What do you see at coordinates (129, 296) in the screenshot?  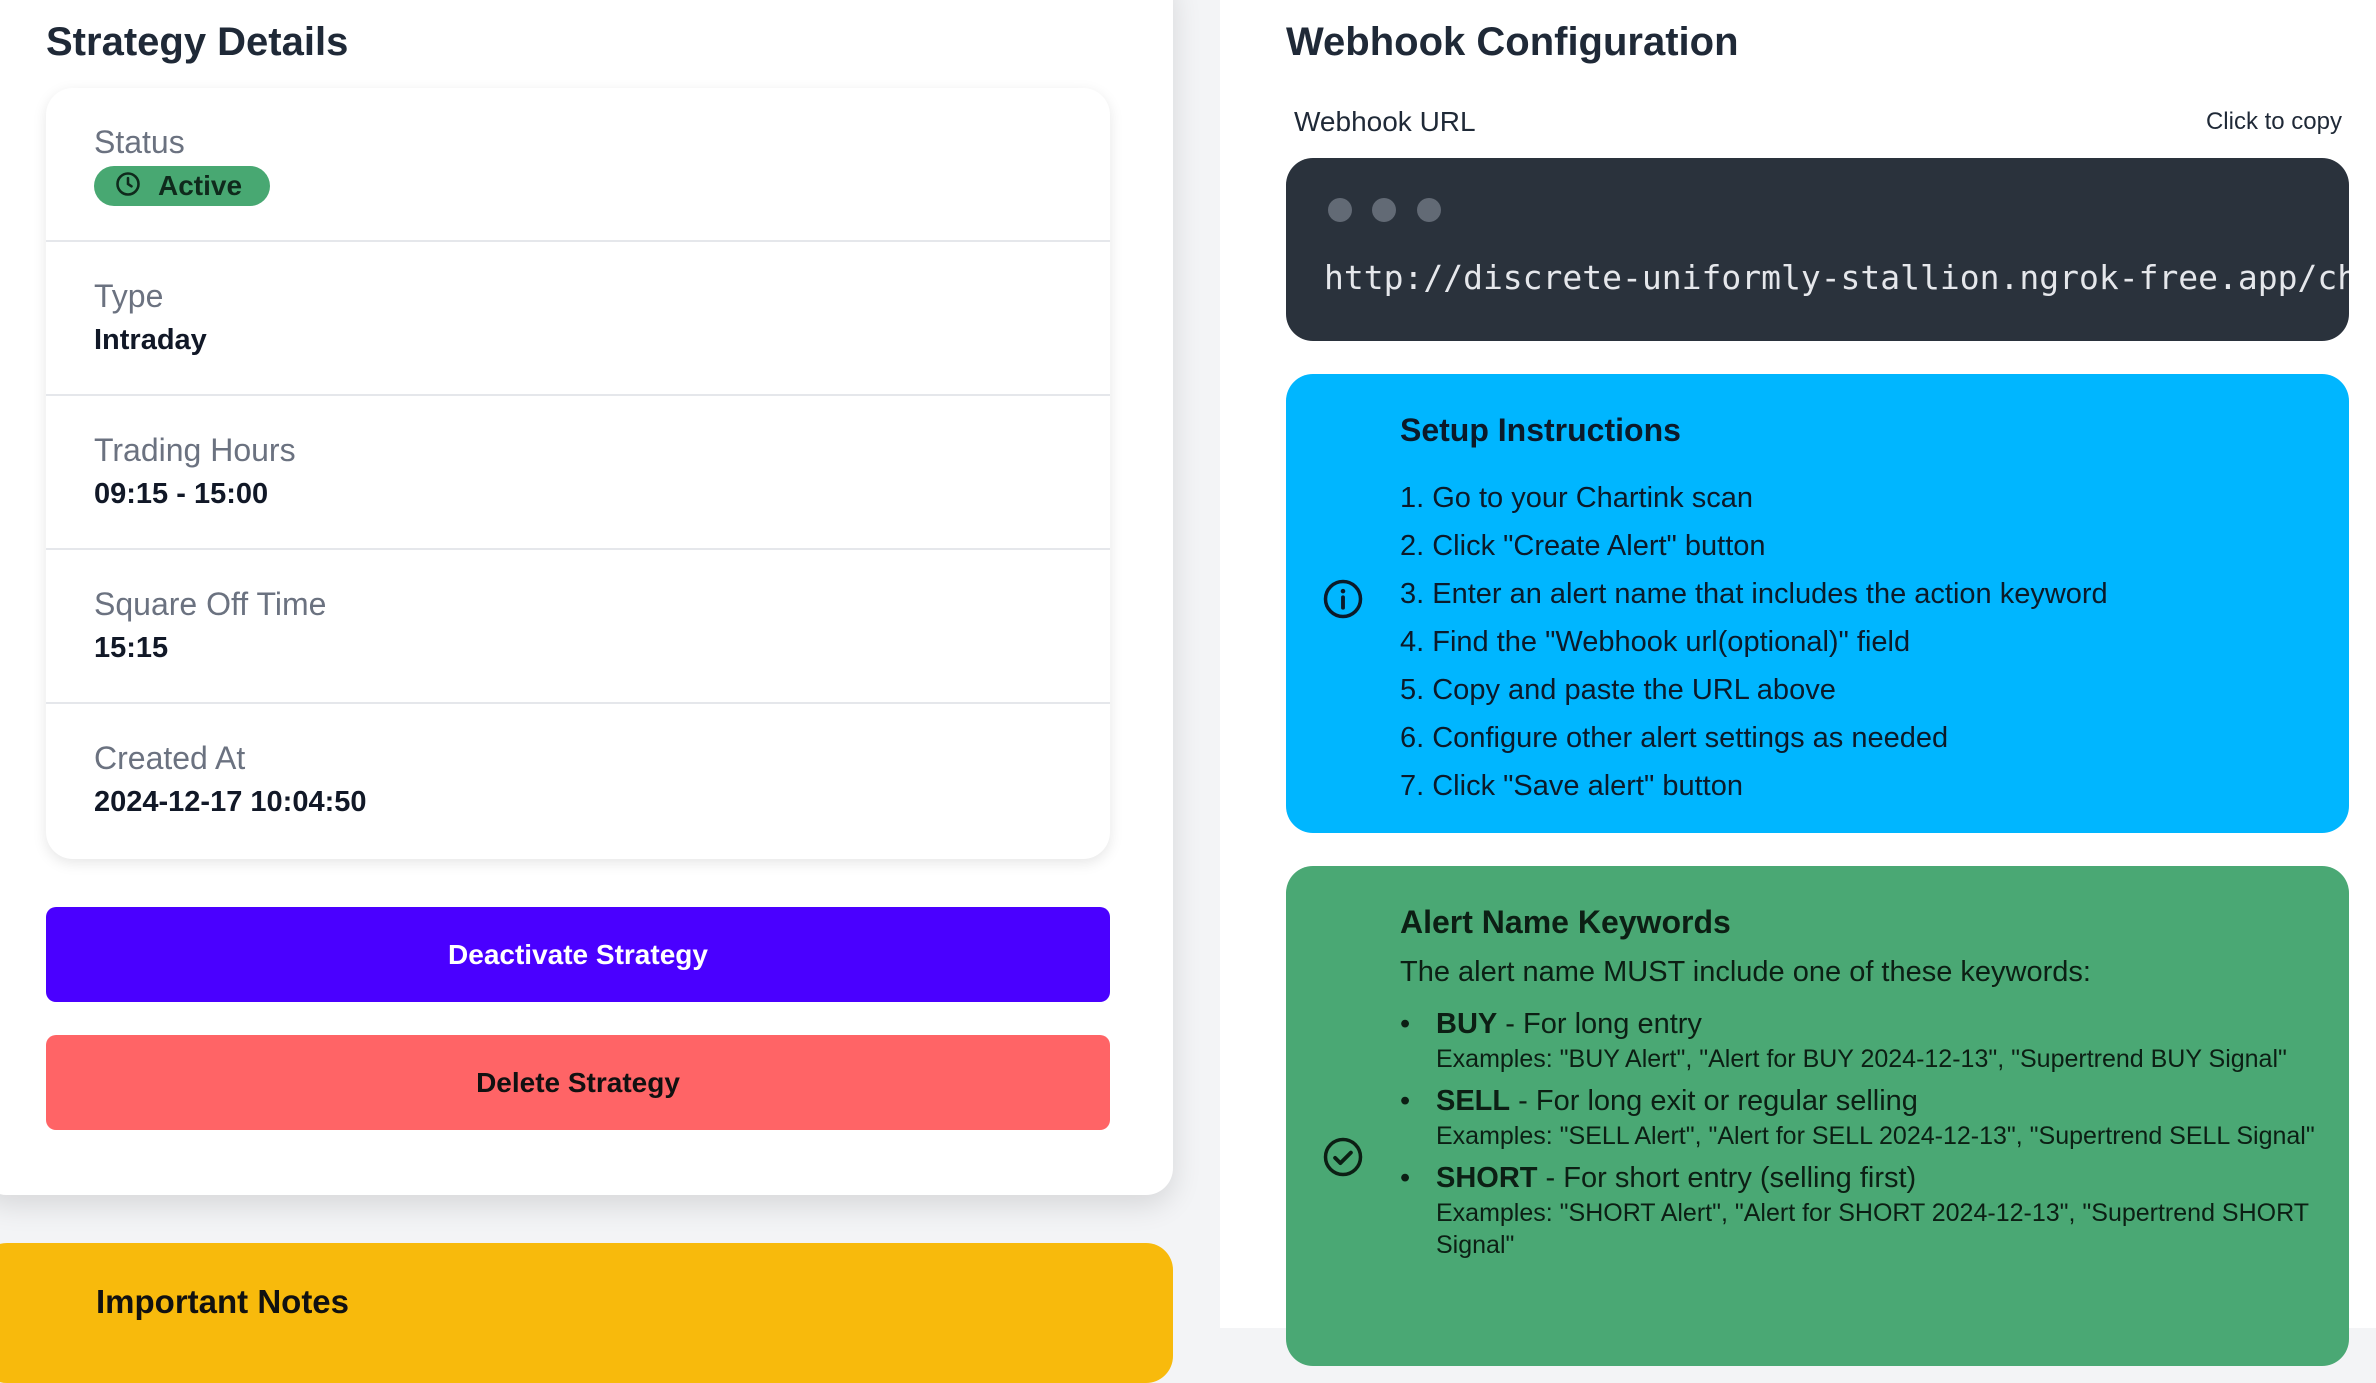 I see `type-label: Type` at bounding box center [129, 296].